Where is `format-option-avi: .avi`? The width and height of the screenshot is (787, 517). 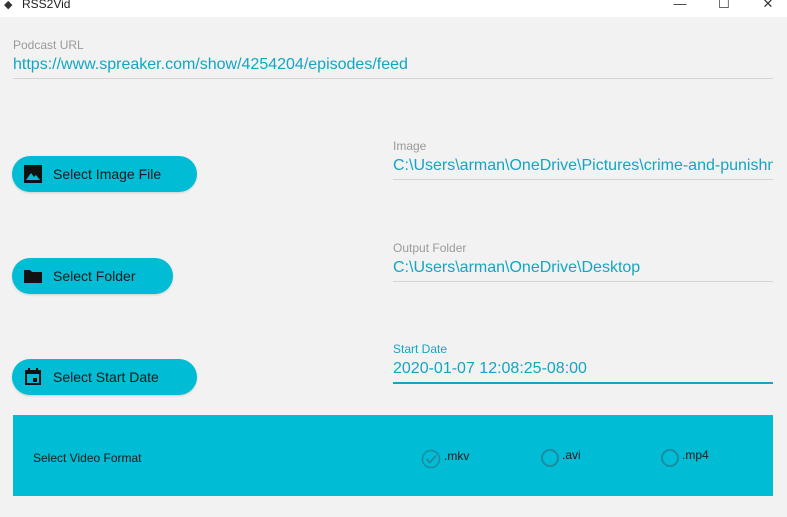
format-option-avi: .avi is located at coordinates (561, 457).